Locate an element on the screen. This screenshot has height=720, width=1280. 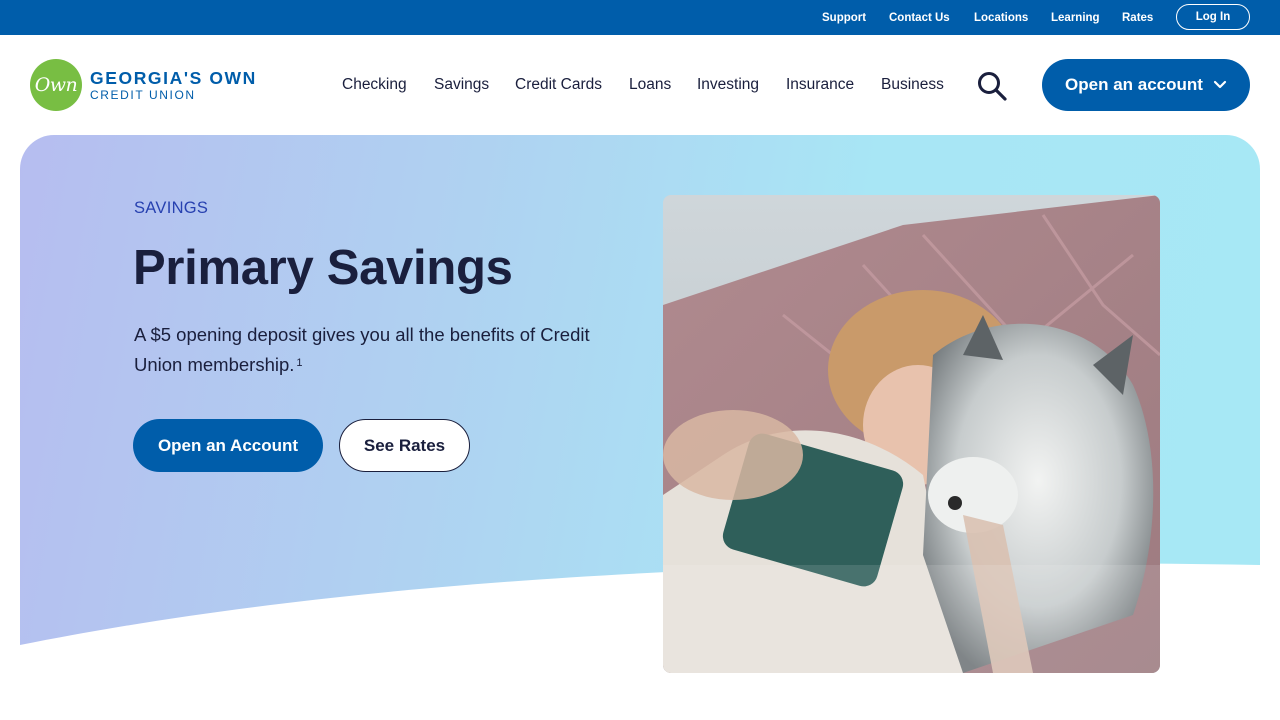
logo-mark: Own is located at coordinates (56, 85).